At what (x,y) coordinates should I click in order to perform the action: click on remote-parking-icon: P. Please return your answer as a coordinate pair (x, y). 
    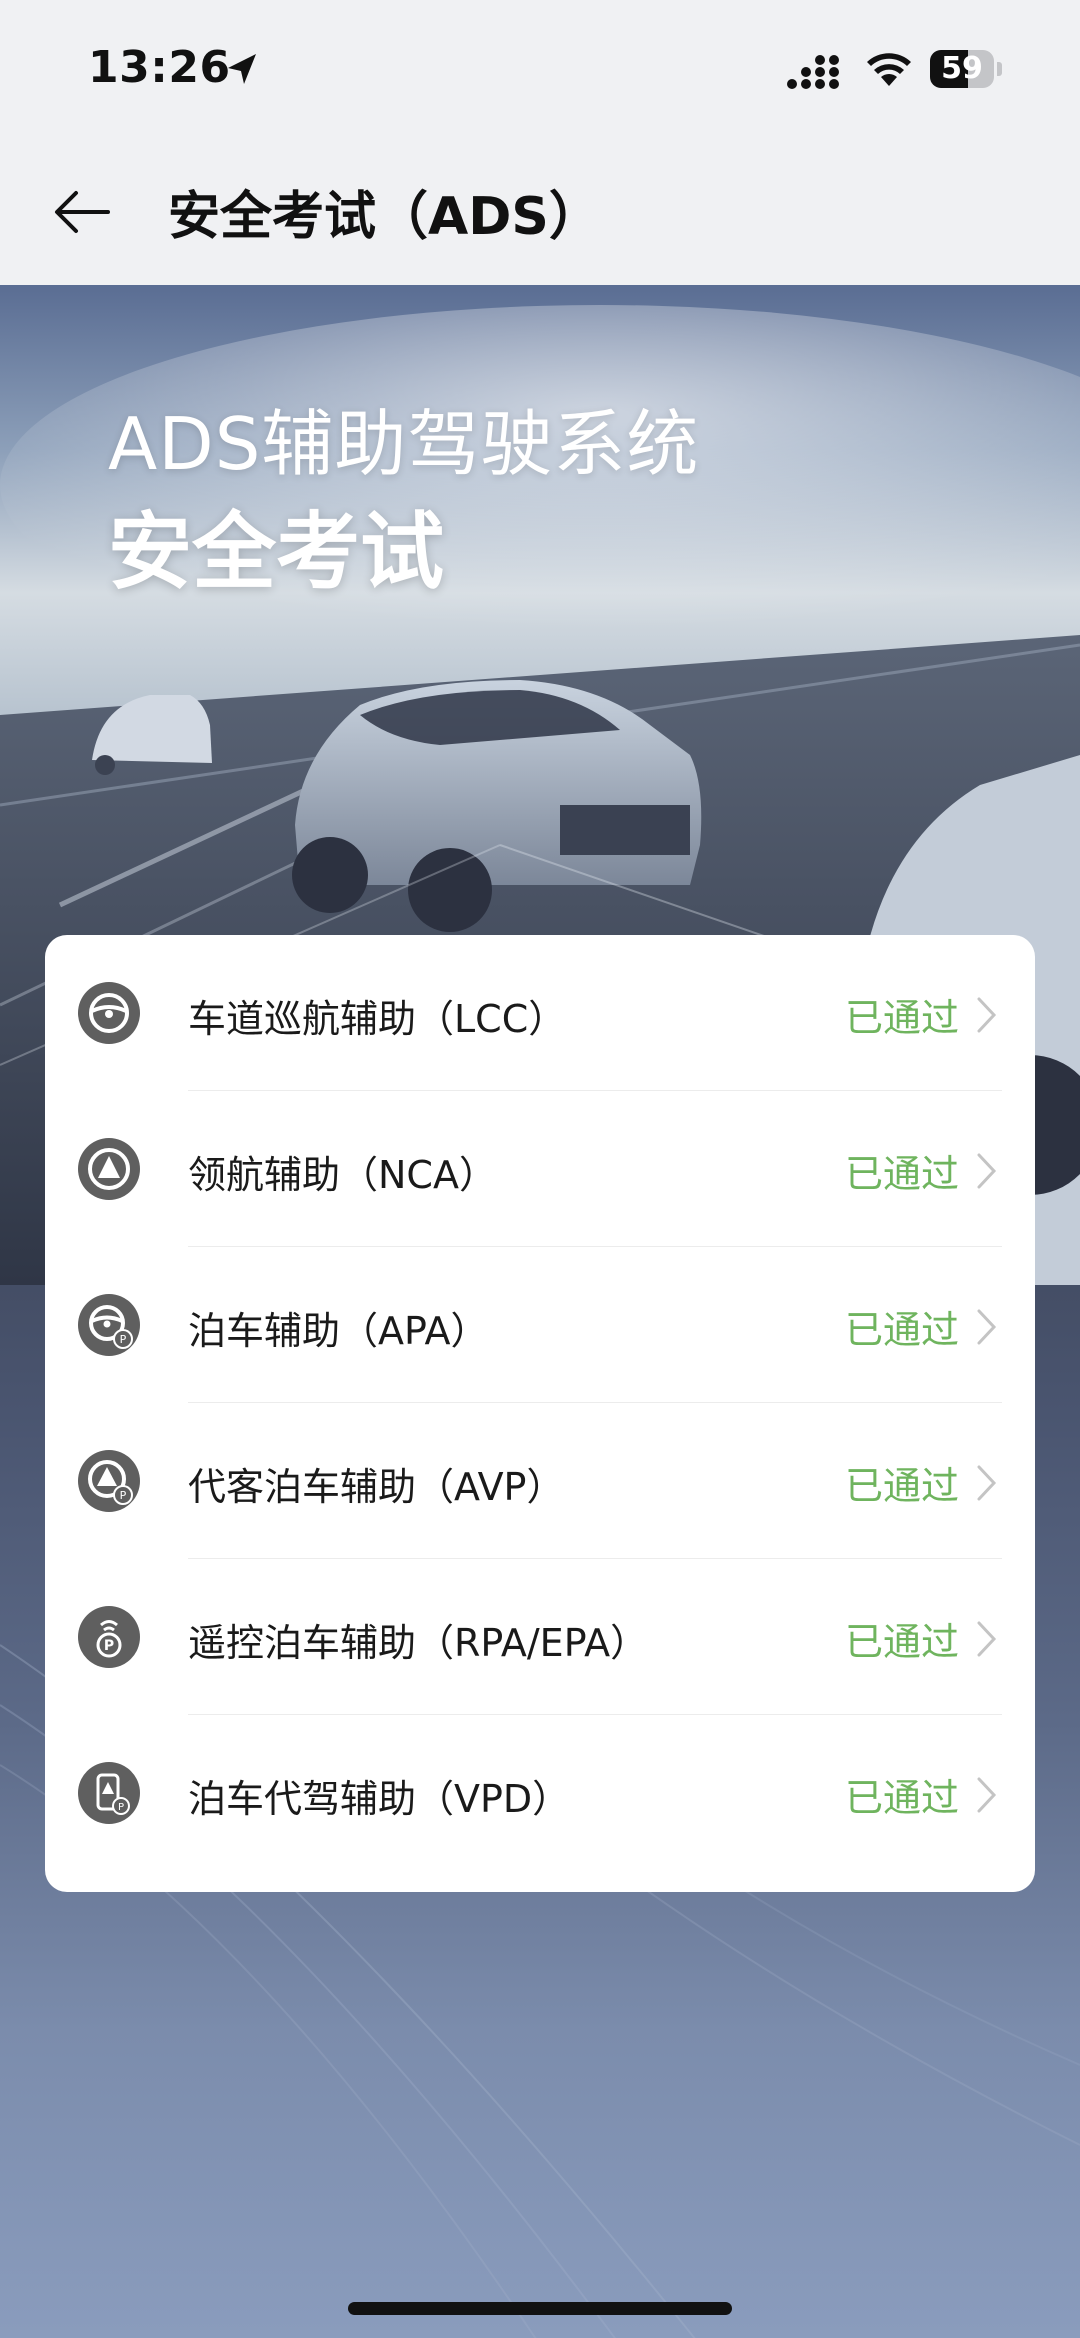
    Looking at the image, I should click on (109, 1637).